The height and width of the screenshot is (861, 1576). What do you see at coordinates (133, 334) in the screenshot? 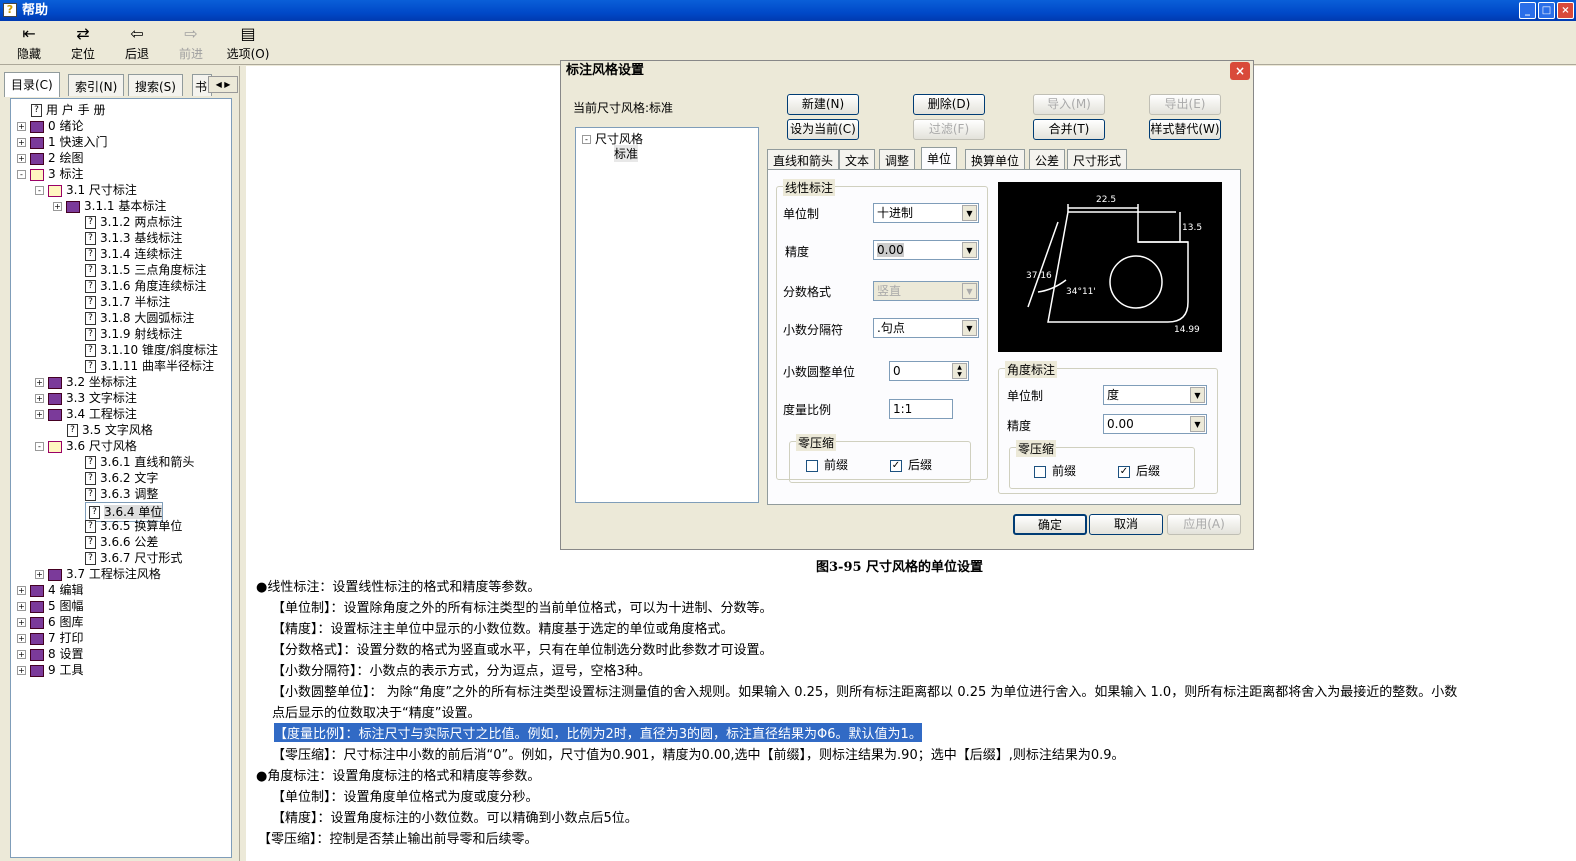
I see `tree-item: ? 3.1.9 射线标注` at bounding box center [133, 334].